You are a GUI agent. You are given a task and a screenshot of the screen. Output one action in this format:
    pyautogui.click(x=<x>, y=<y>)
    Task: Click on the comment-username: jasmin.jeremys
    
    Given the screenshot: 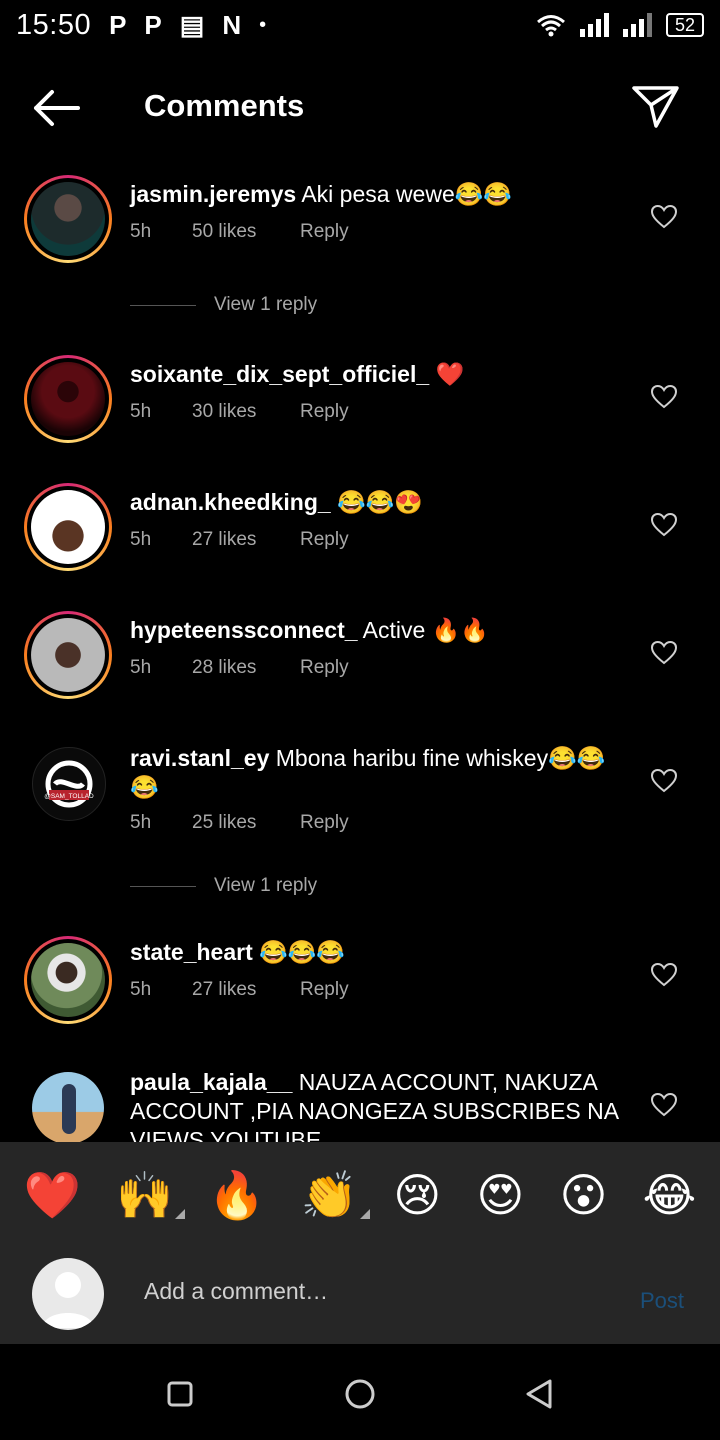 What is the action you would take?
    pyautogui.click(x=213, y=194)
    